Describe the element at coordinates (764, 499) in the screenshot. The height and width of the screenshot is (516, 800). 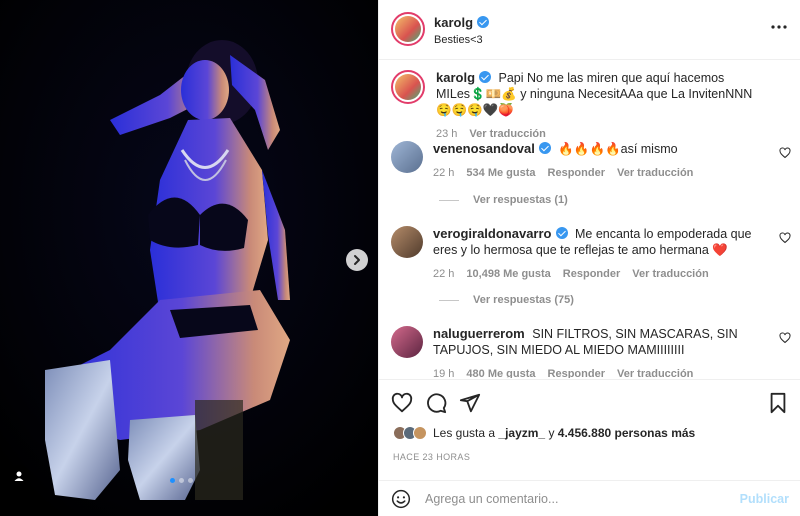
I see `publish-button: Publicar` at that location.